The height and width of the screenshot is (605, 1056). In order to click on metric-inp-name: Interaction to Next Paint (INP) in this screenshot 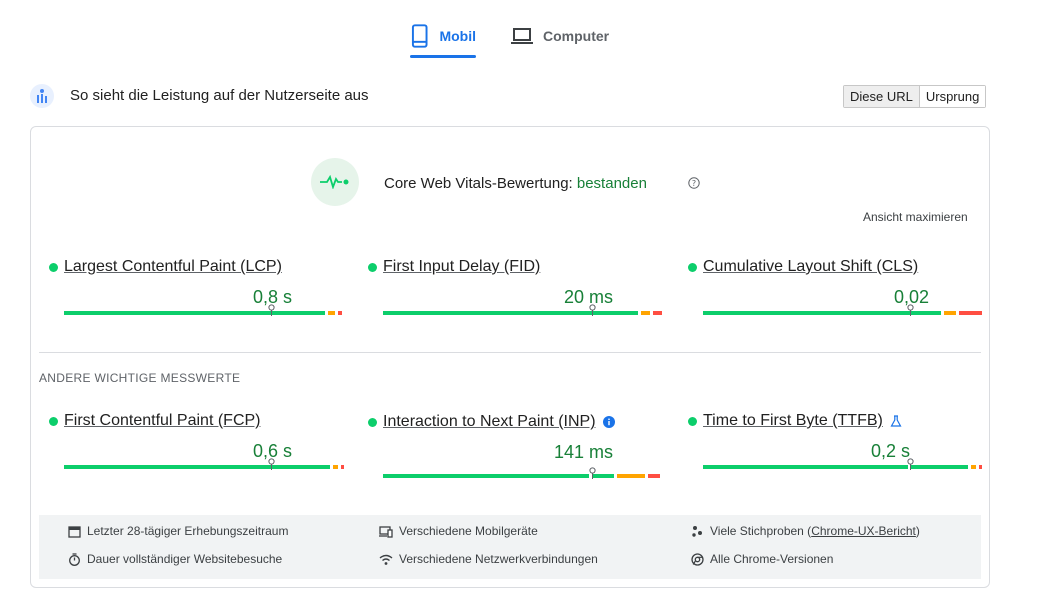, I will do `click(489, 422)`.